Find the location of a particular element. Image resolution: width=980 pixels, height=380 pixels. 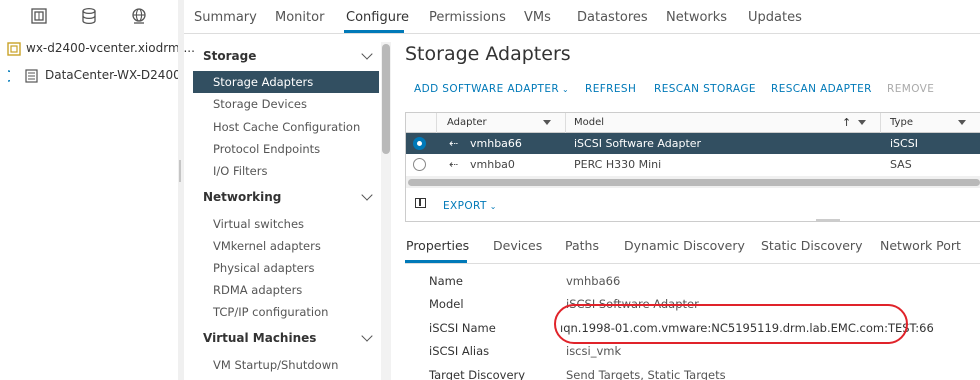

nav-item-storage-devices: Storage Devices is located at coordinates (260, 104).